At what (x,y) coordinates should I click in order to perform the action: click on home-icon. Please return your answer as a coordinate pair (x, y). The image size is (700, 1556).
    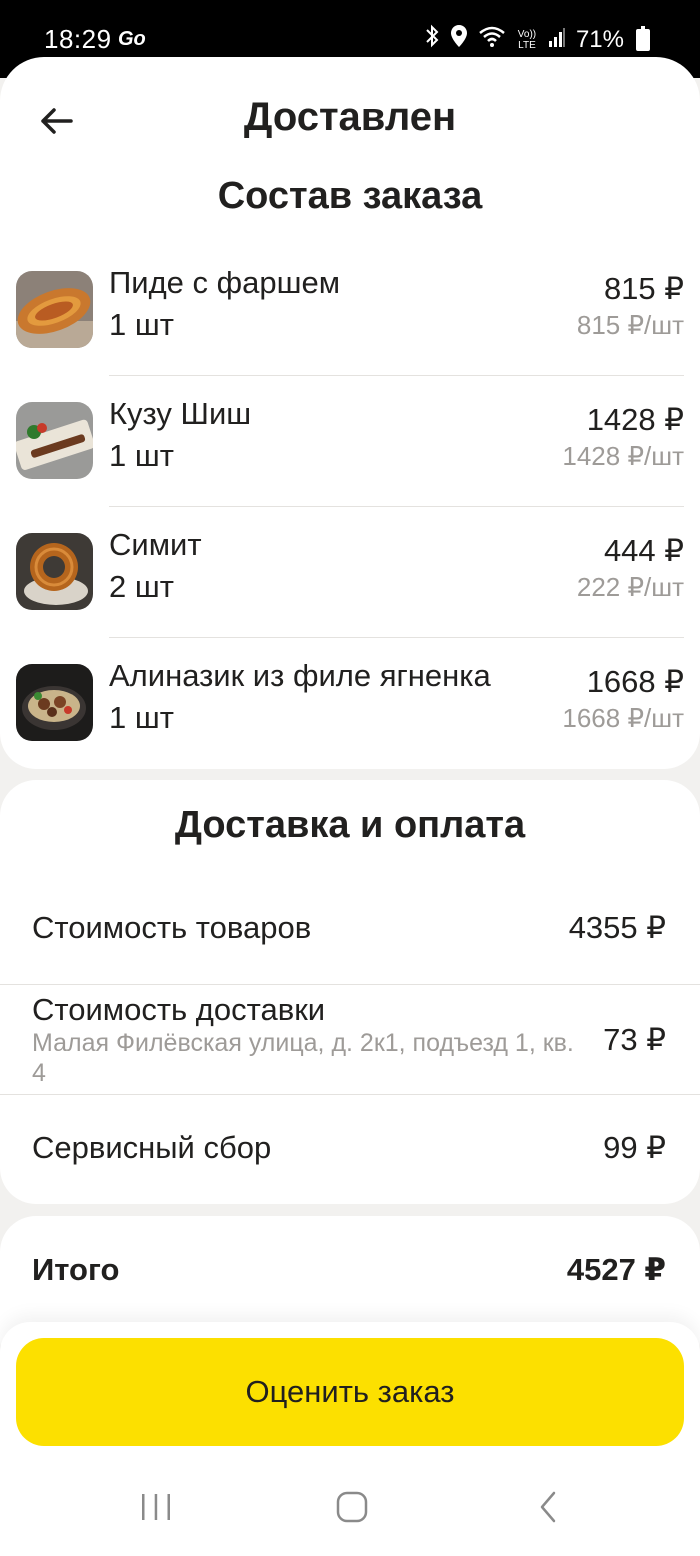
    Looking at the image, I should click on (352, 1507).